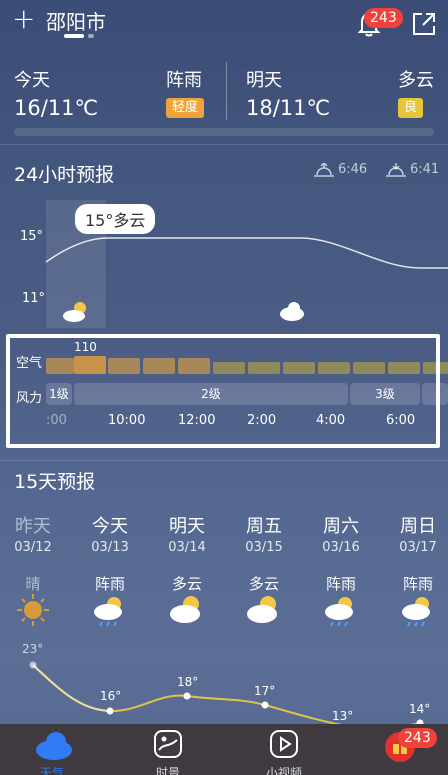  I want to click on separator-band, so click(224, 132).